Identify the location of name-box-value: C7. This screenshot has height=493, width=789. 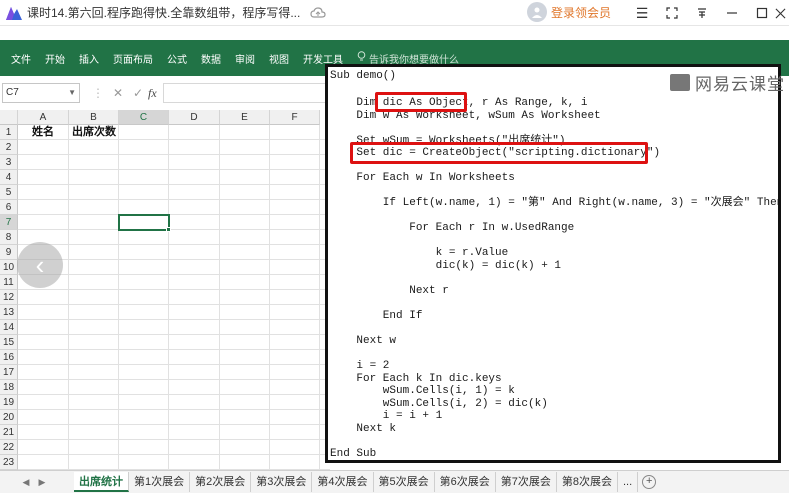
(12, 92).